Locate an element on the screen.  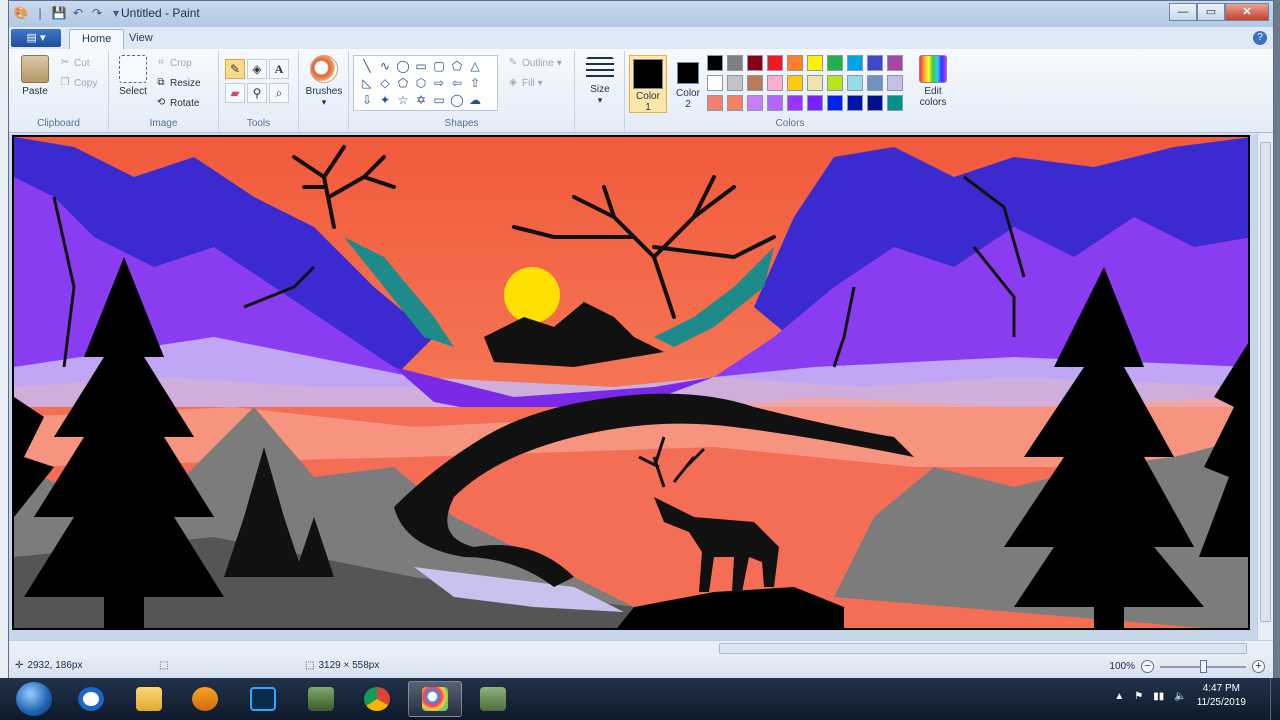
curve-shape-icon: ∿ is located at coordinates (385, 66).